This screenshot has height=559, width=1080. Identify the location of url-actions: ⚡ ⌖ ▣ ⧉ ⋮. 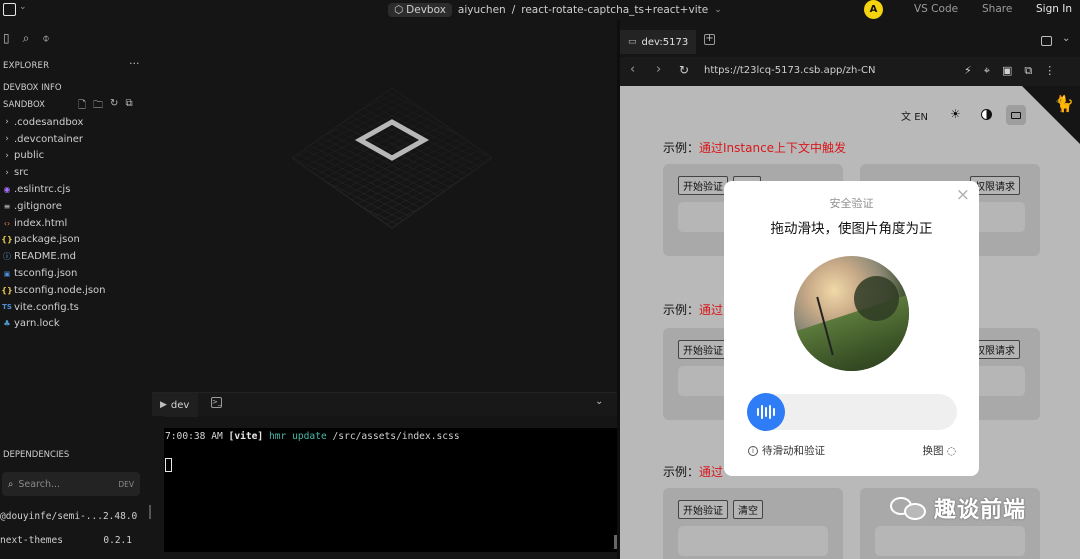
(1009, 71).